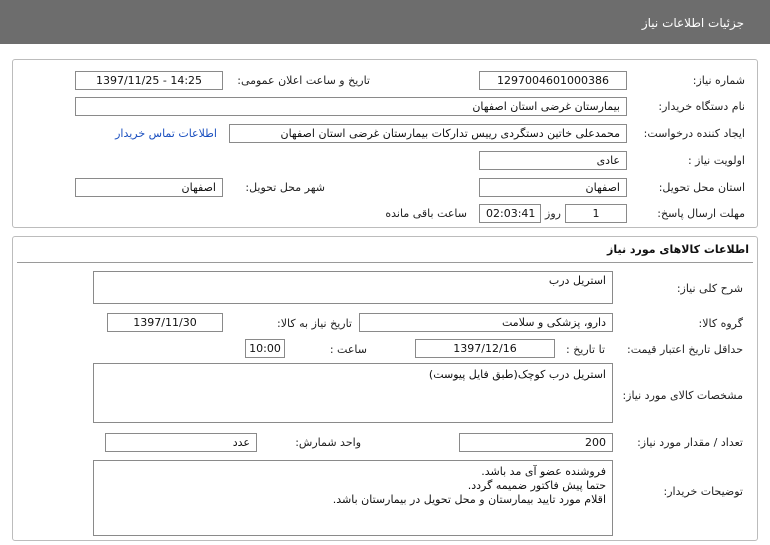 The width and height of the screenshot is (770, 545). Describe the element at coordinates (265, 348) in the screenshot. I see `hour-field: 10:00` at that location.